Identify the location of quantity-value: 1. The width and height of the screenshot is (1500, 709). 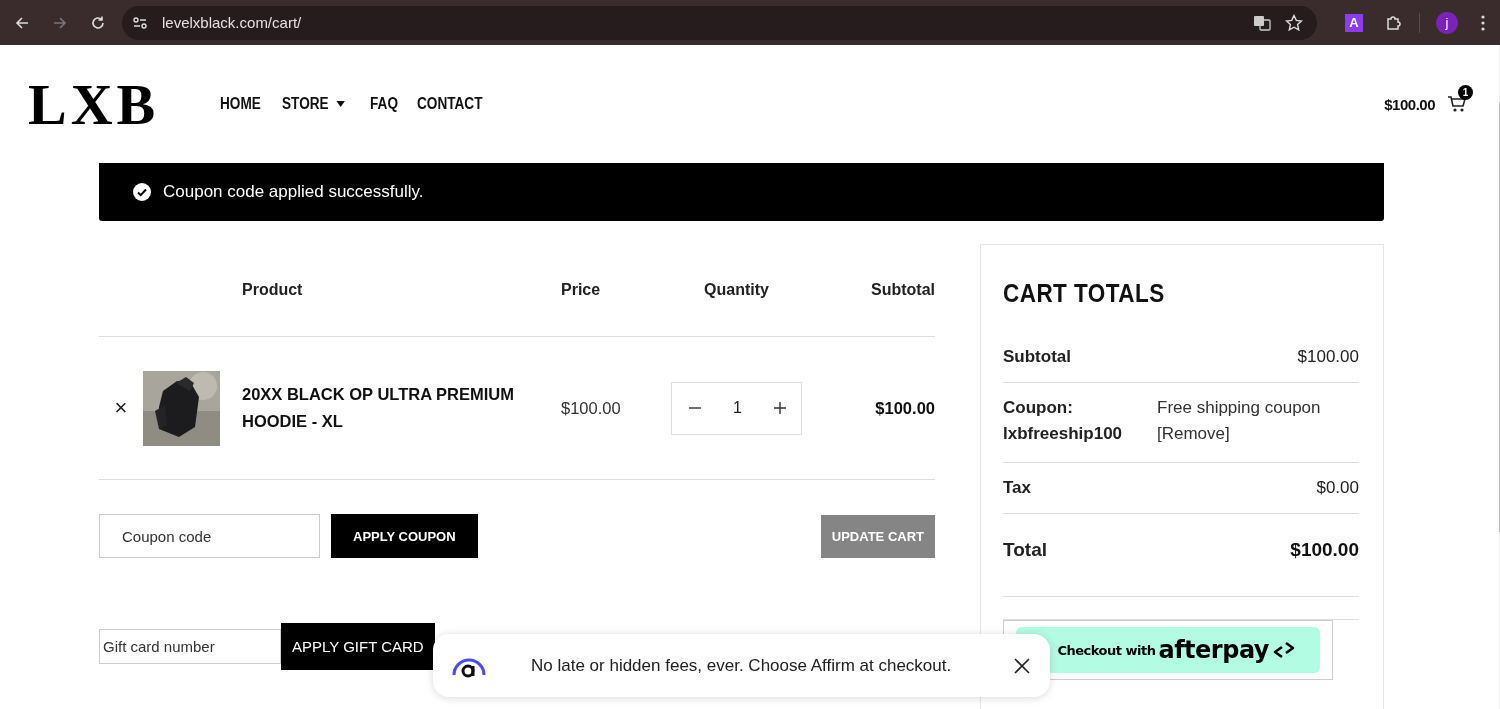
(737, 408).